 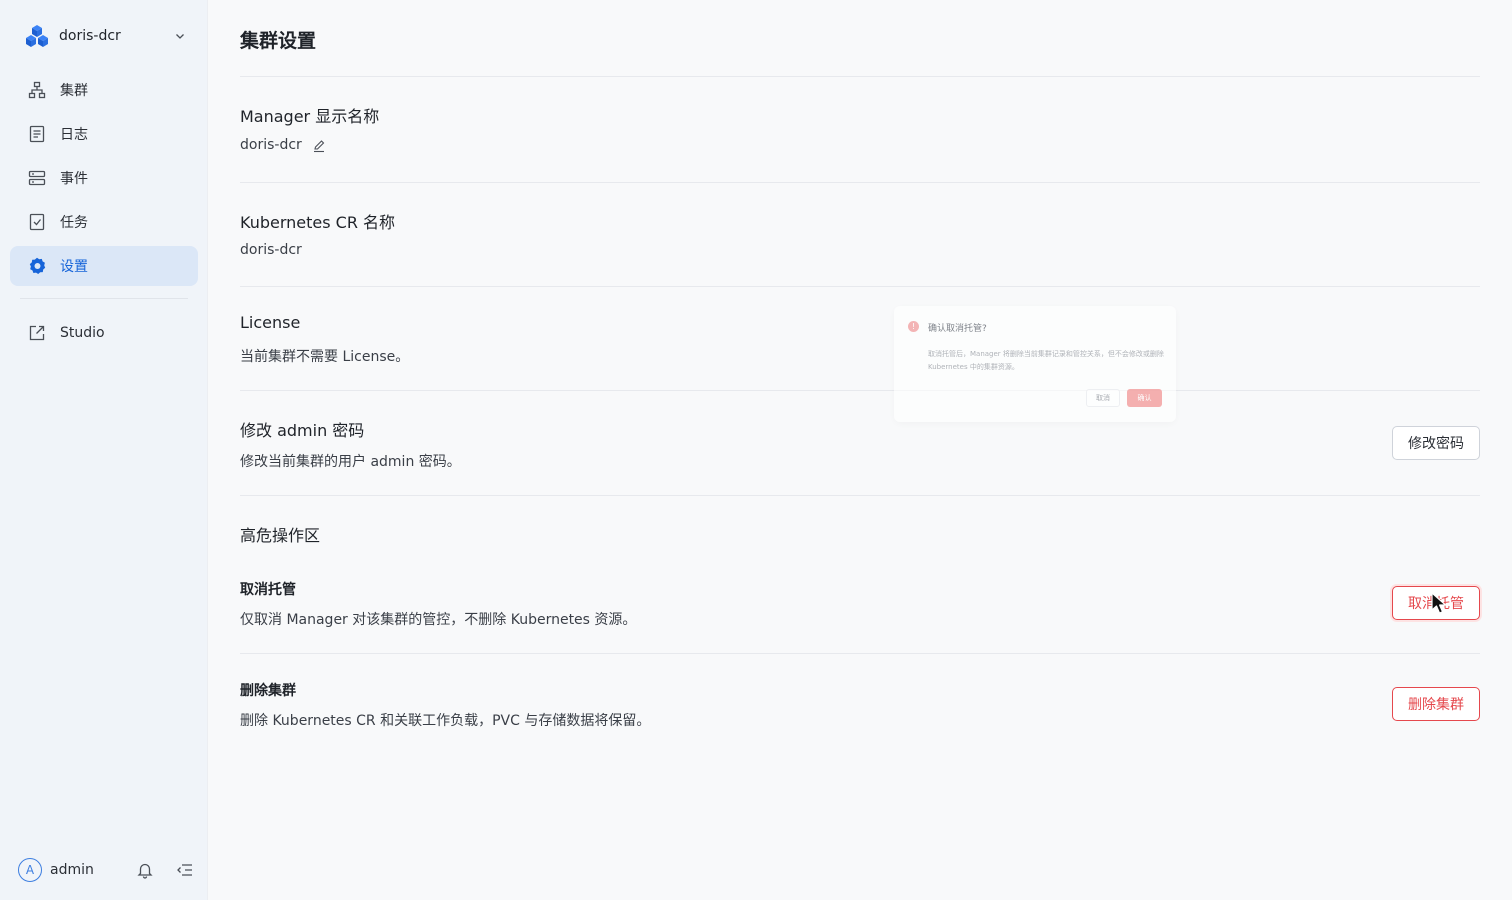 What do you see at coordinates (302, 430) in the screenshot?
I see `password-title: 修改 admin 密码` at bounding box center [302, 430].